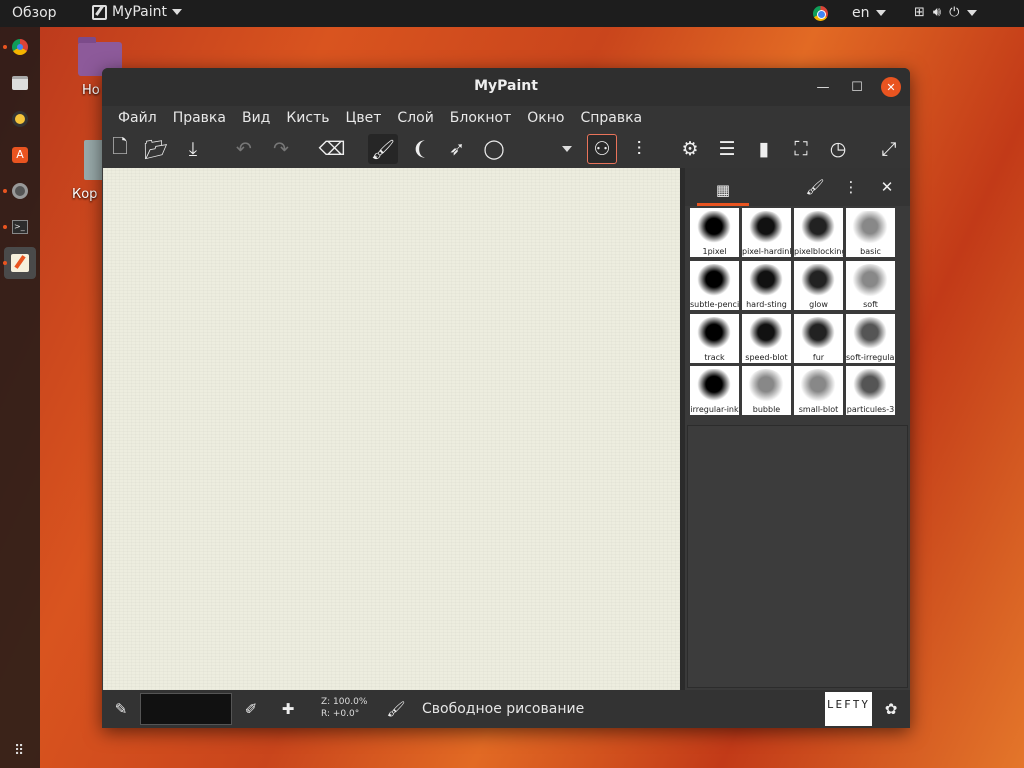 The height and width of the screenshot is (768, 1024). What do you see at coordinates (383, 149) in the screenshot?
I see `freehand-brush-button: 🖌︎` at bounding box center [383, 149].